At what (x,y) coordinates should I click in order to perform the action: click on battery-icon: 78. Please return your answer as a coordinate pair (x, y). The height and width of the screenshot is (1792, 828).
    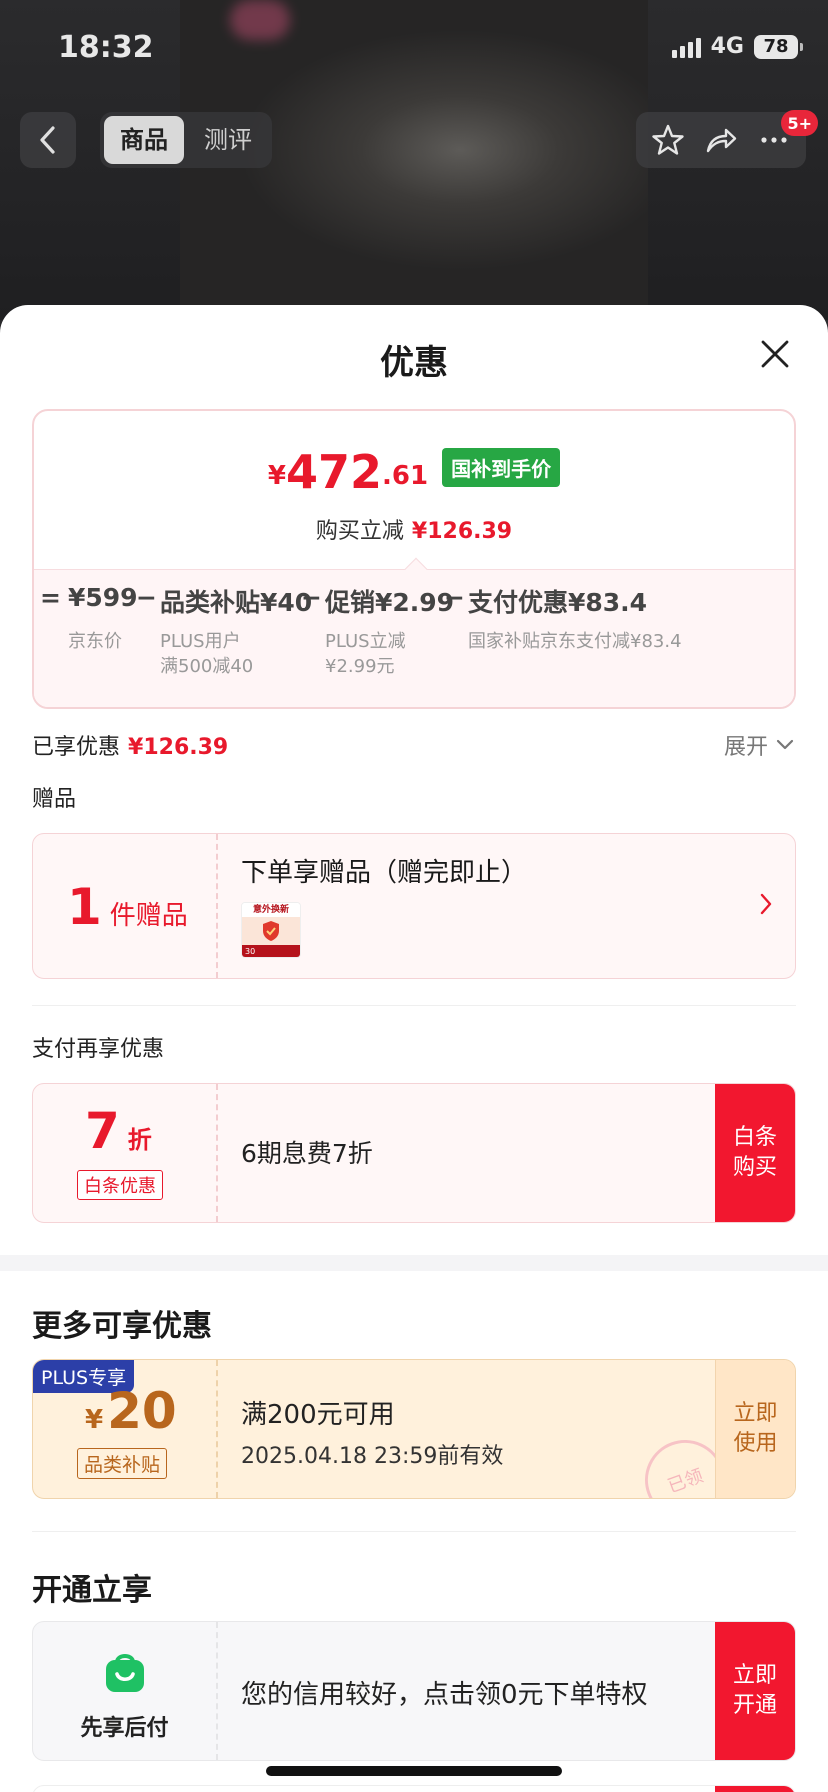
    Looking at the image, I should click on (778, 46).